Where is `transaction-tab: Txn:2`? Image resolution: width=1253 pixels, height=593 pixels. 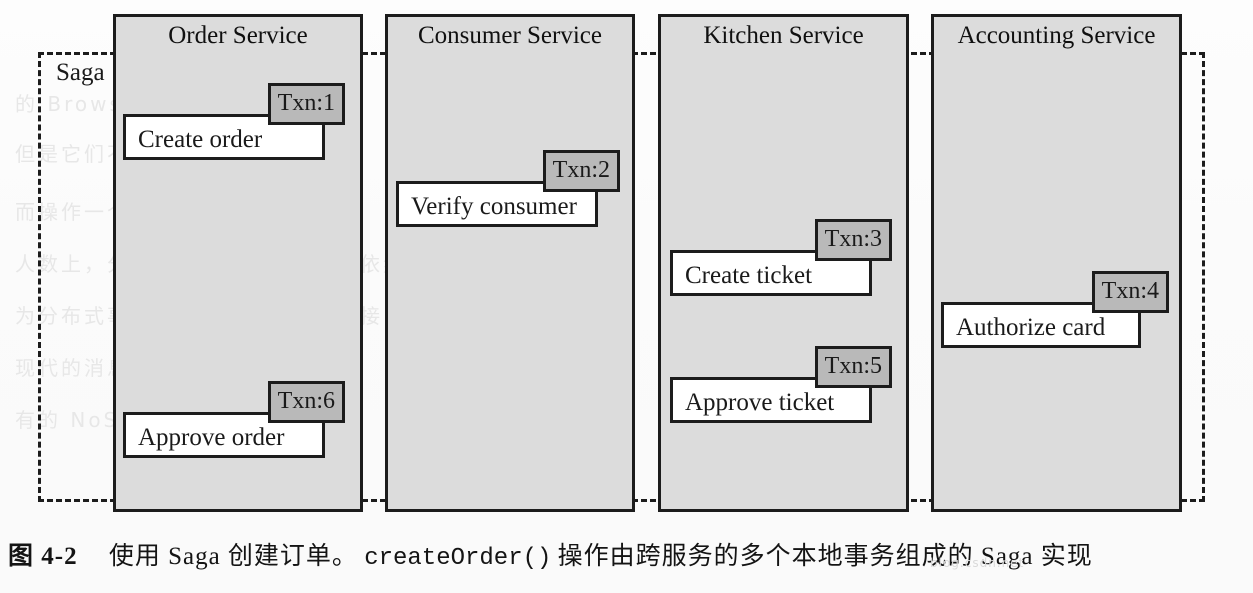 transaction-tab: Txn:2 is located at coordinates (581, 171).